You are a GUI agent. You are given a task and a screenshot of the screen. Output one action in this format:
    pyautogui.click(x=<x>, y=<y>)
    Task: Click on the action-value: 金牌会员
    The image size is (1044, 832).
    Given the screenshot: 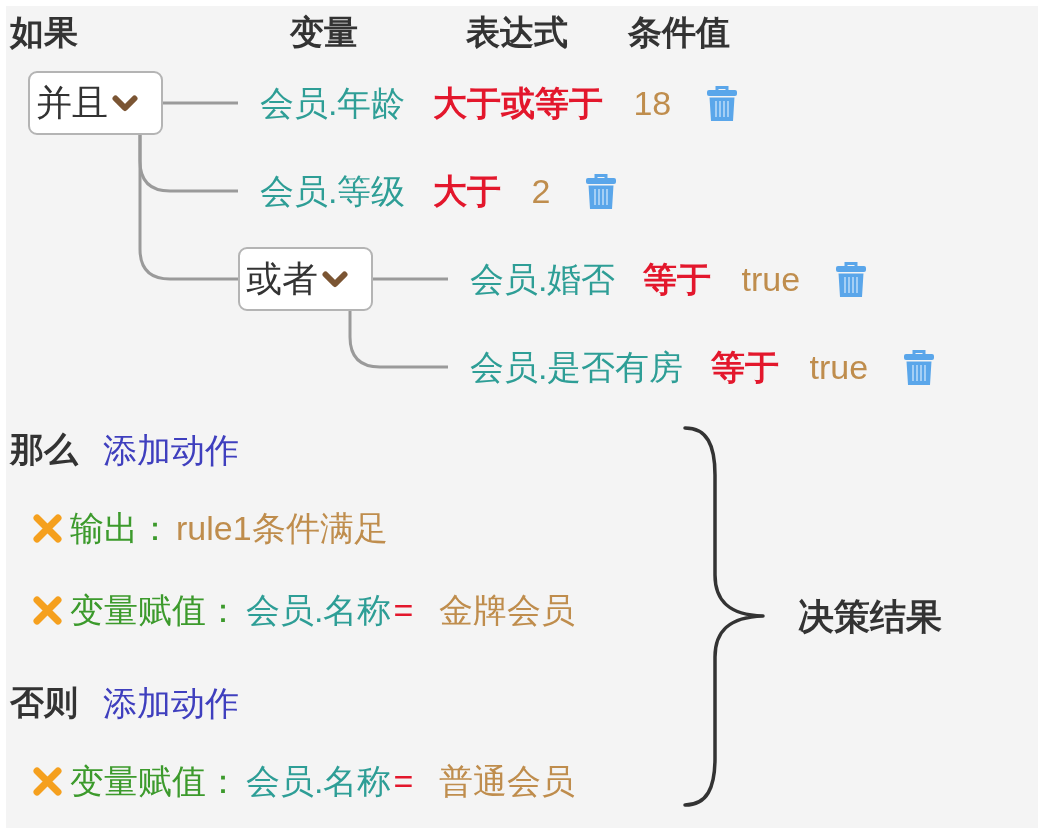 What is the action you would take?
    pyautogui.click(x=507, y=610)
    